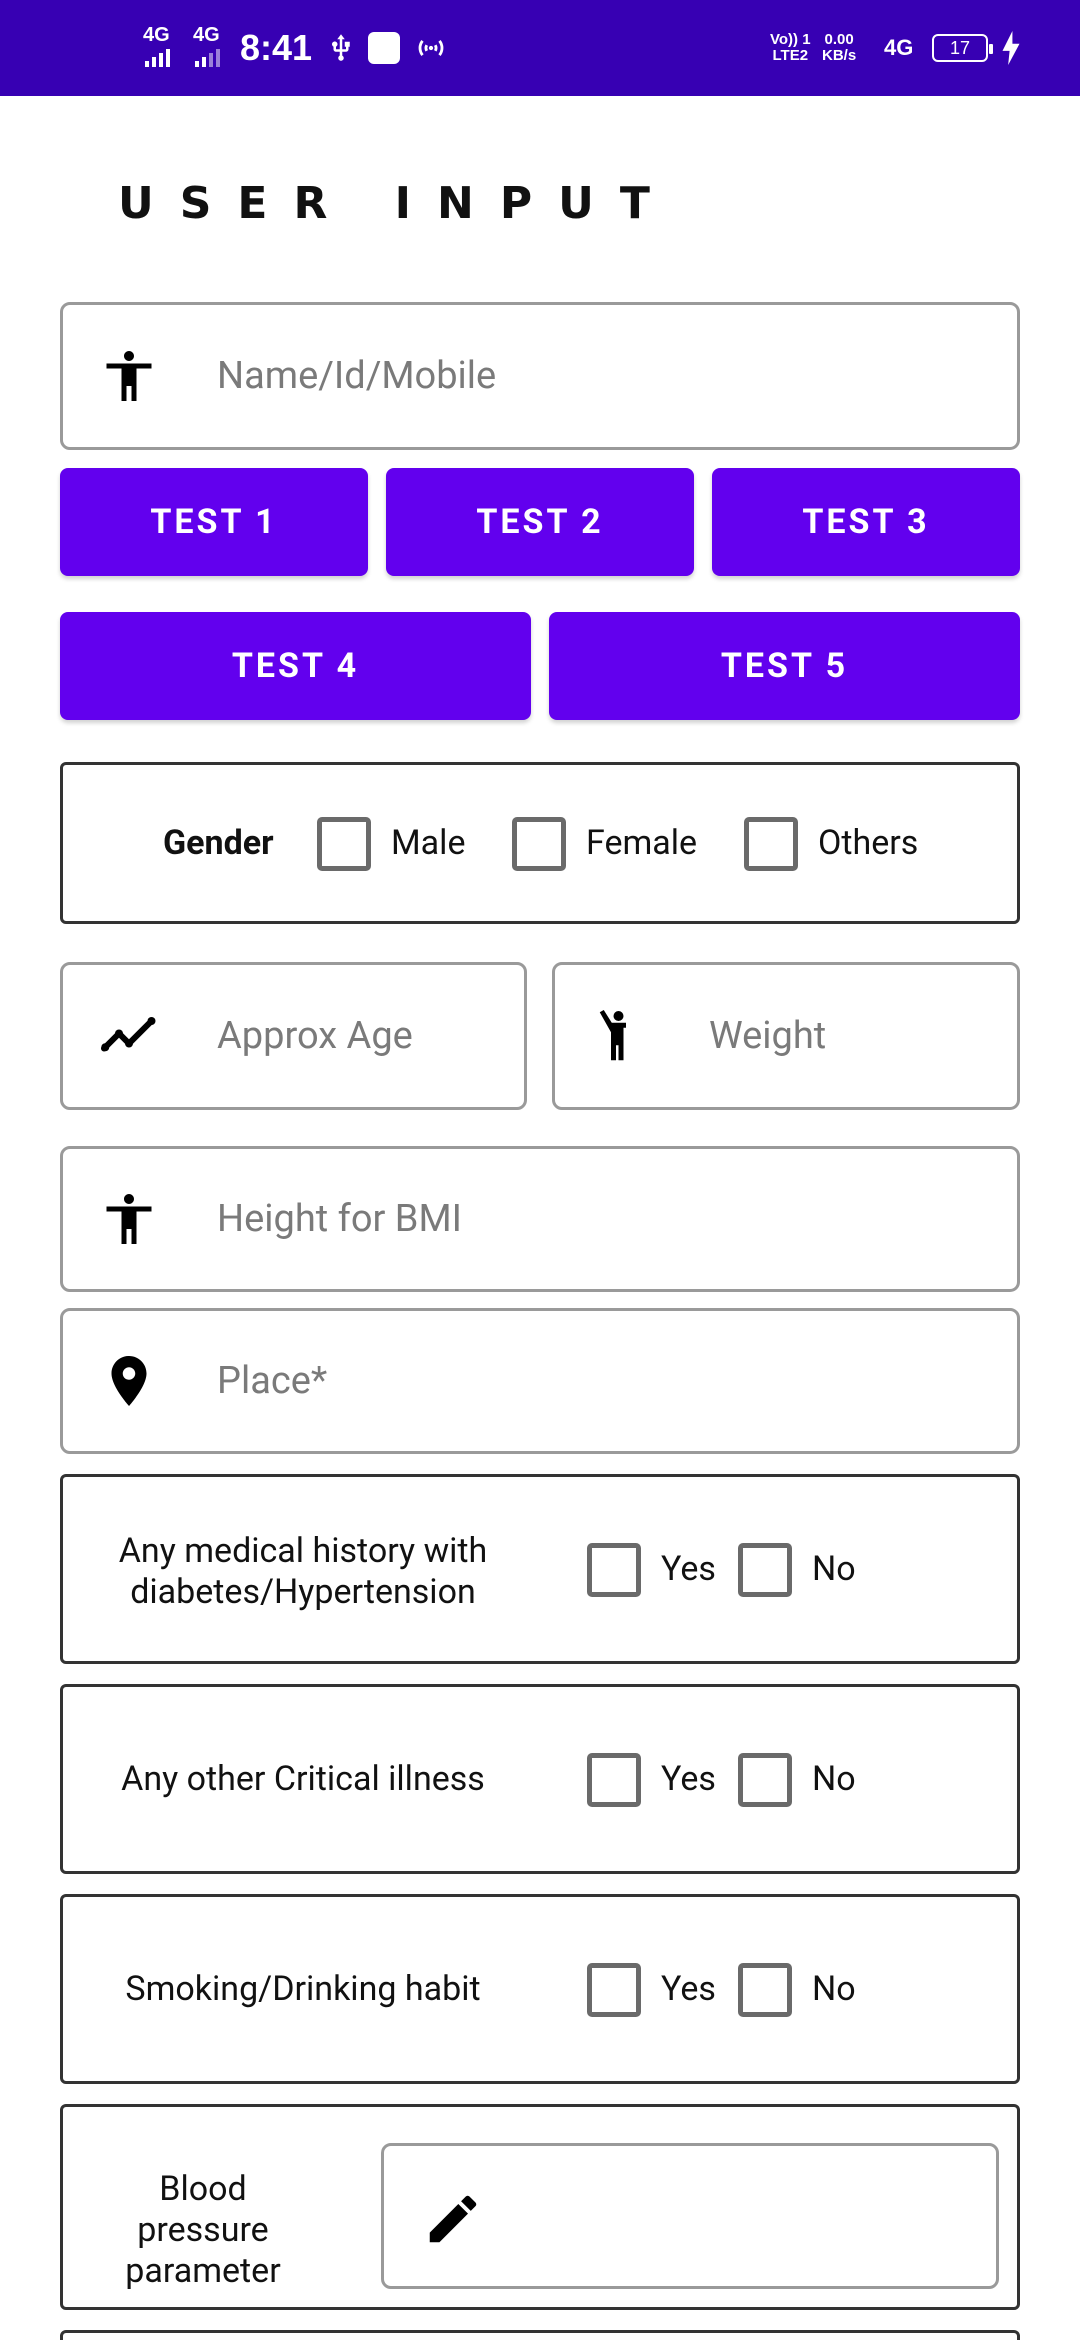 The height and width of the screenshot is (2340, 1080). What do you see at coordinates (688, 1989) in the screenshot?
I see `smoking-habit-yes-label: Yes` at bounding box center [688, 1989].